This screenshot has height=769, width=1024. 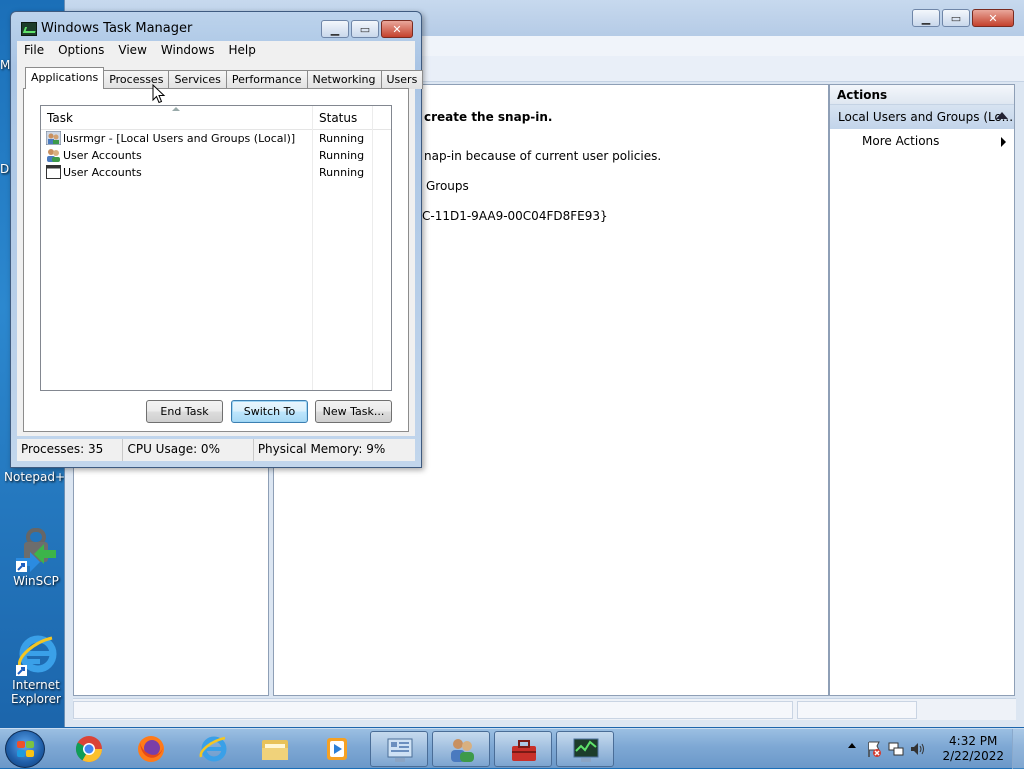 What do you see at coordinates (197, 79) in the screenshot?
I see `tab-services: Services` at bounding box center [197, 79].